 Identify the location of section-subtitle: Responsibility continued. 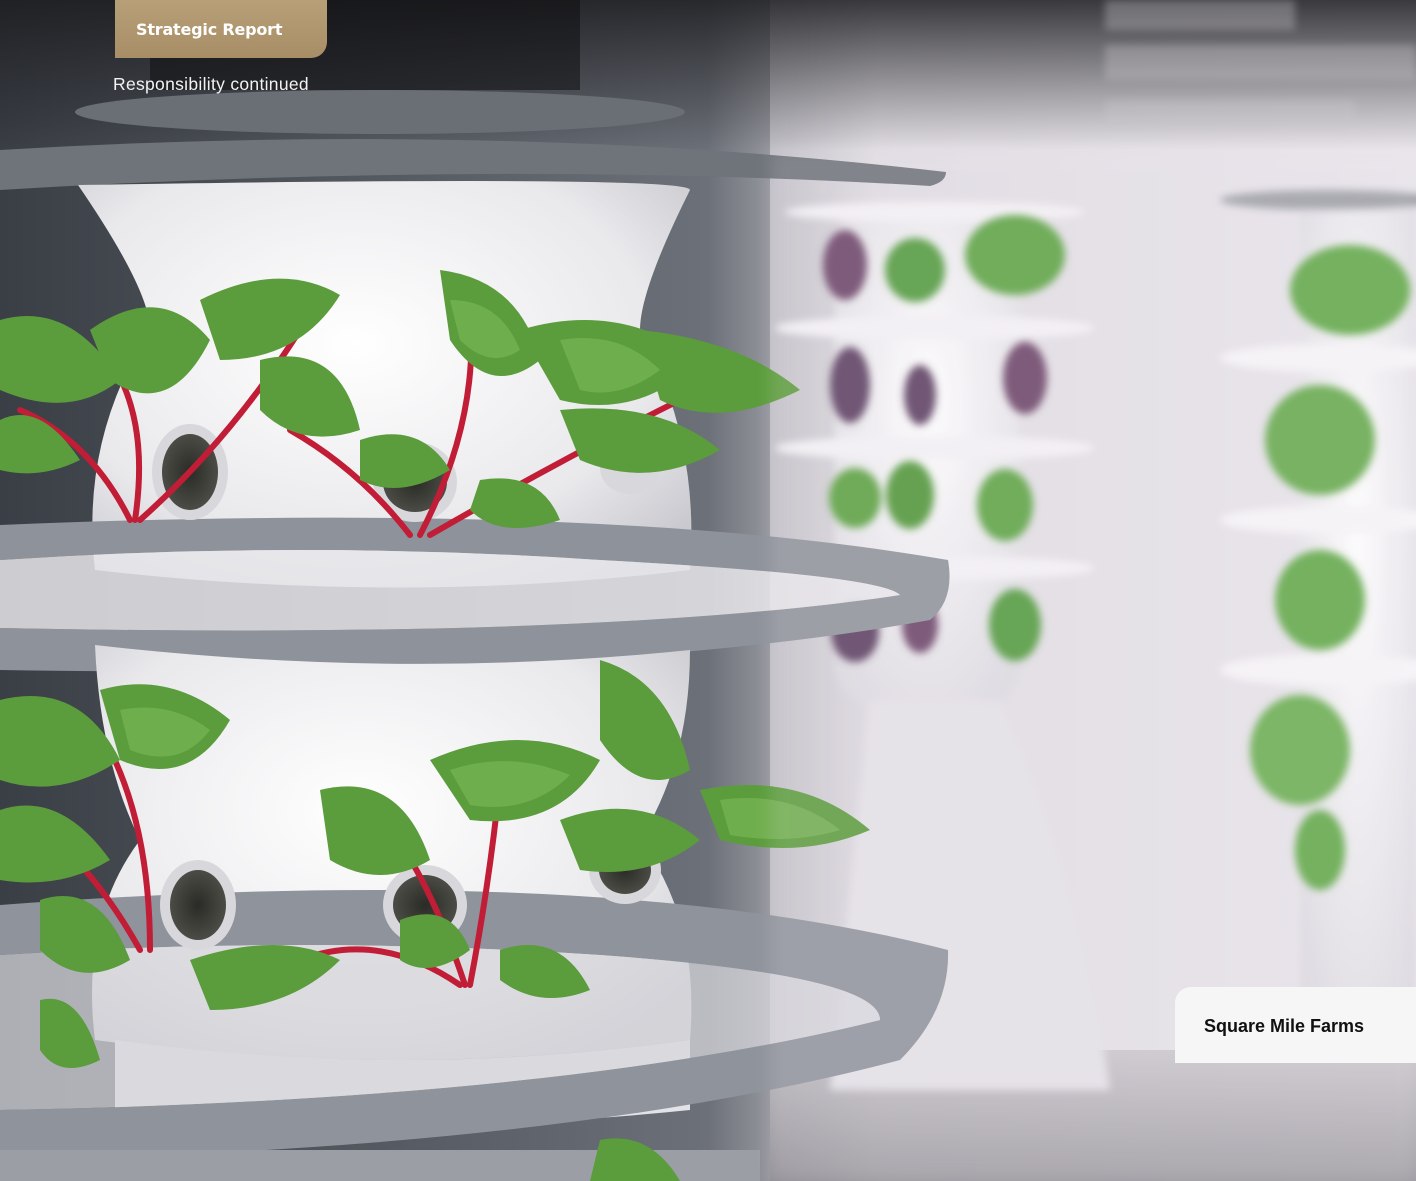
(211, 84).